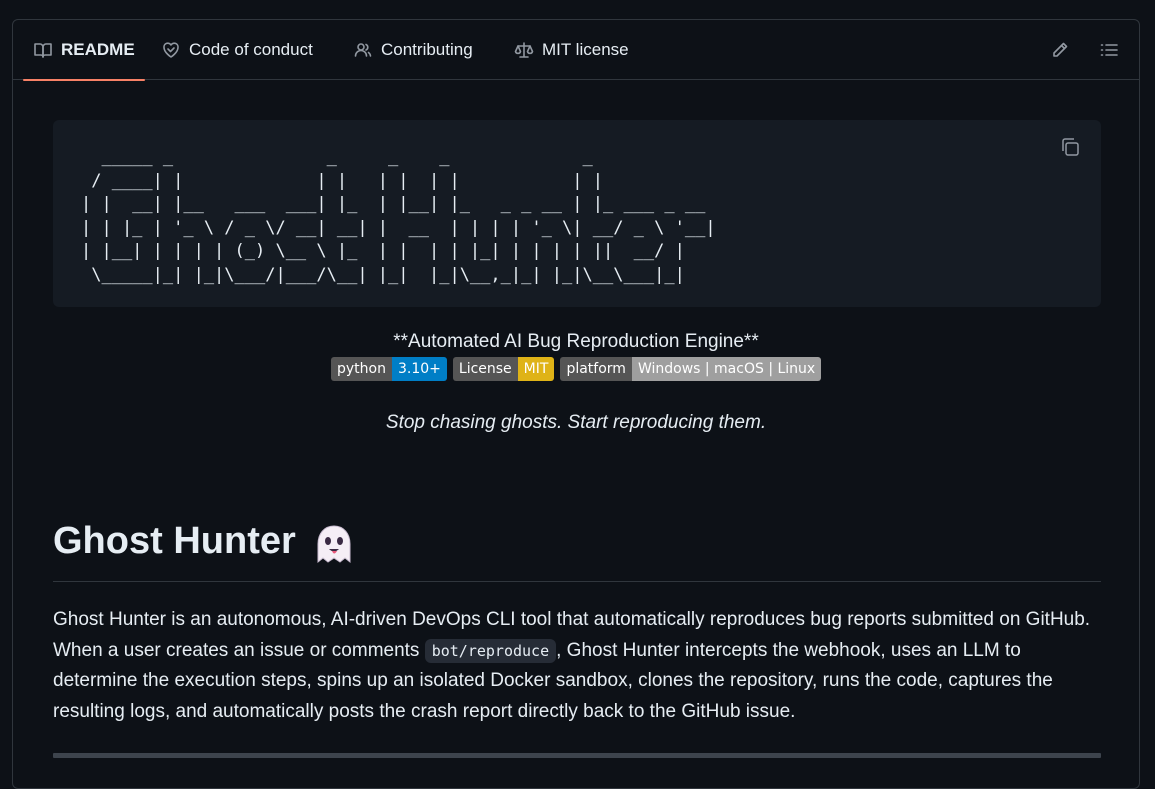 This screenshot has height=789, width=1155. I want to click on scale-icon, so click(524, 50).